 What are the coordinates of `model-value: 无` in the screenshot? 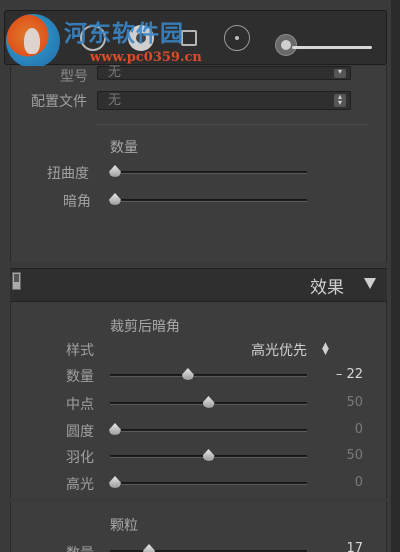 It's located at (115, 72).